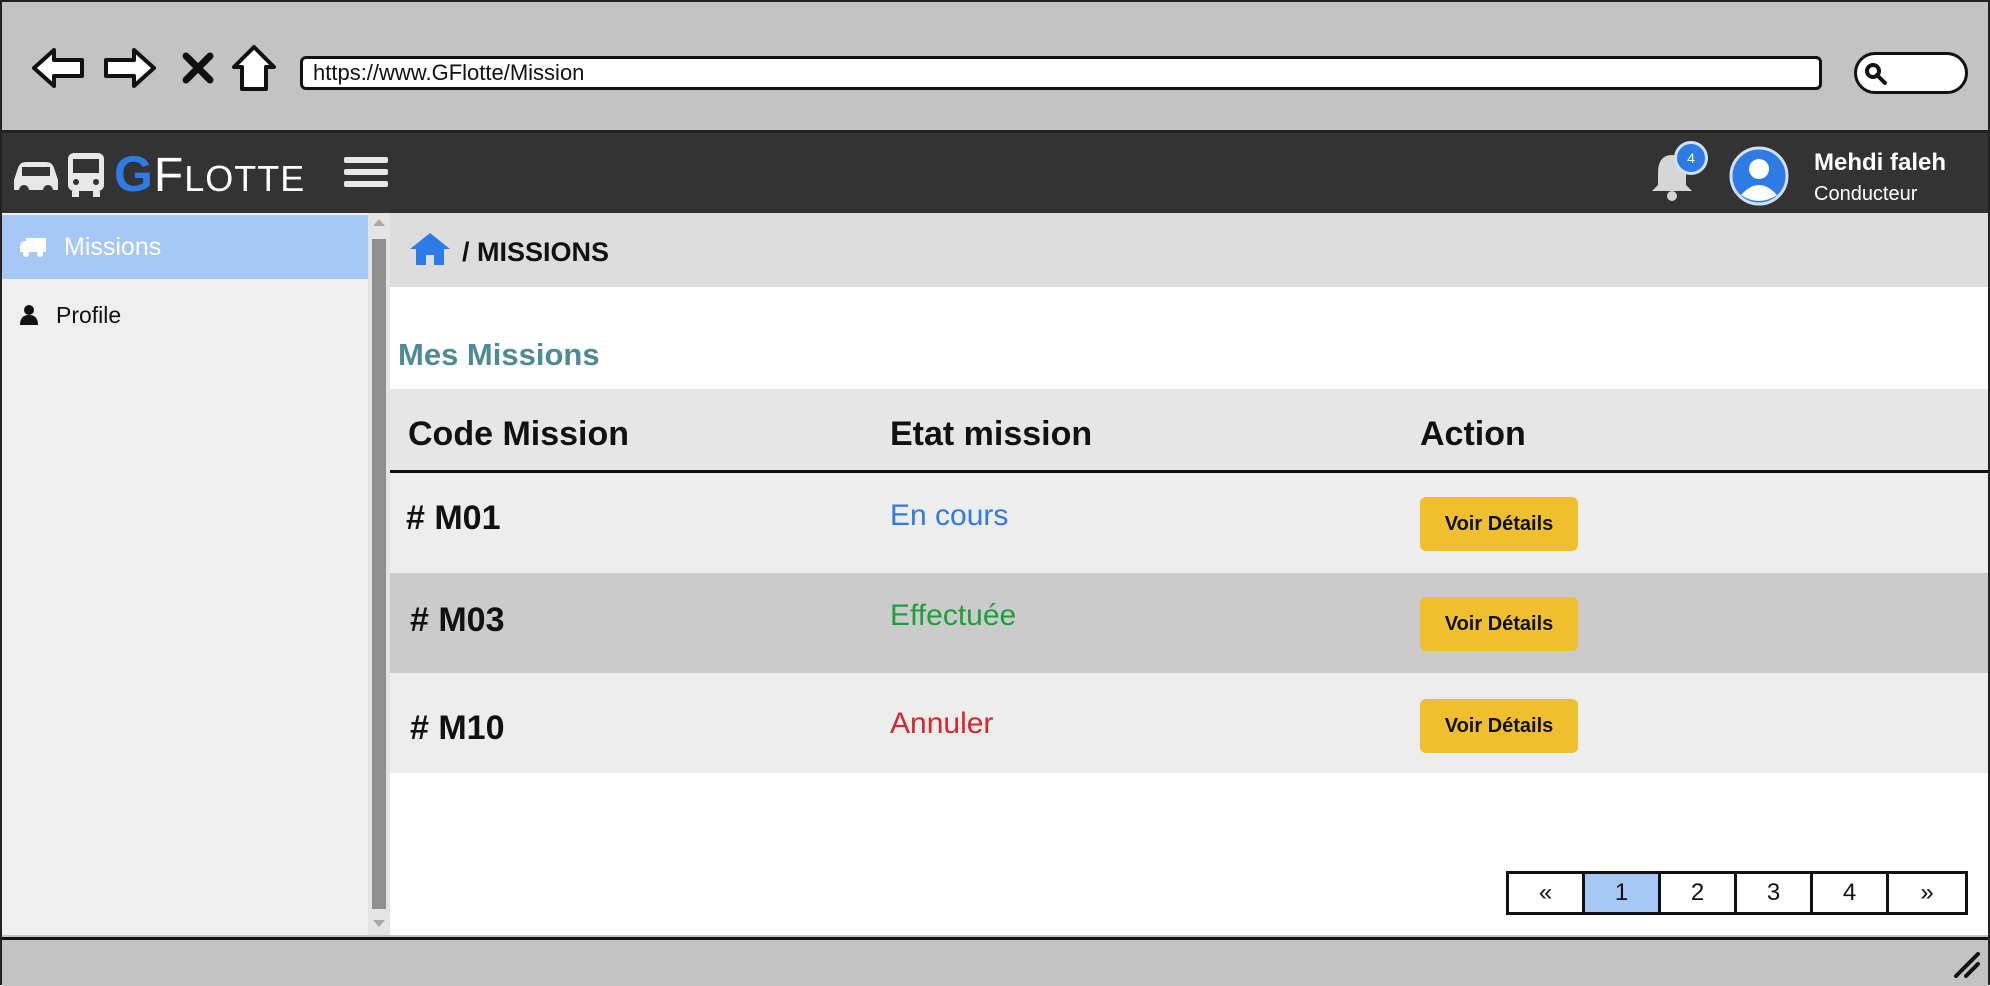 This screenshot has width=1990, height=986. What do you see at coordinates (1851, 893) in the screenshot?
I see `pagination-page-4: 4` at bounding box center [1851, 893].